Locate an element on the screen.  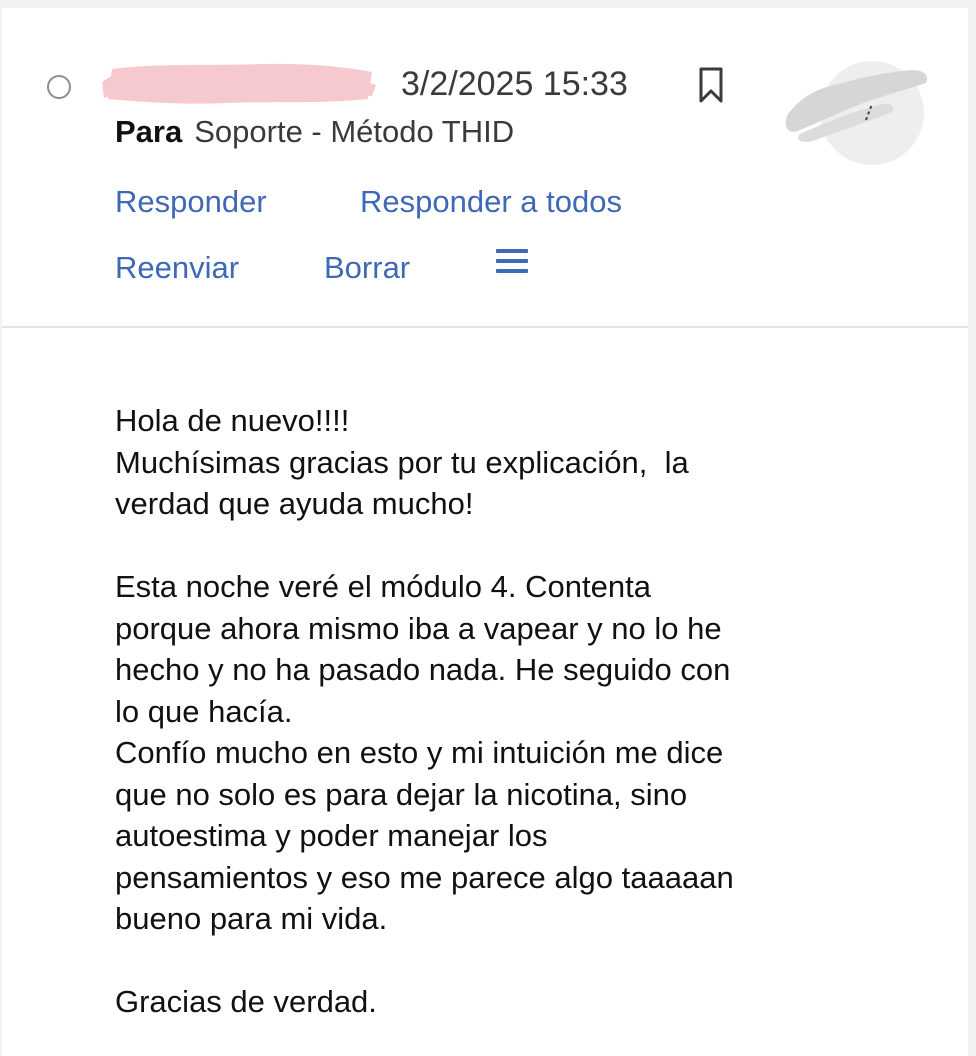
hamburger-menu-icon is located at coordinates (512, 261).